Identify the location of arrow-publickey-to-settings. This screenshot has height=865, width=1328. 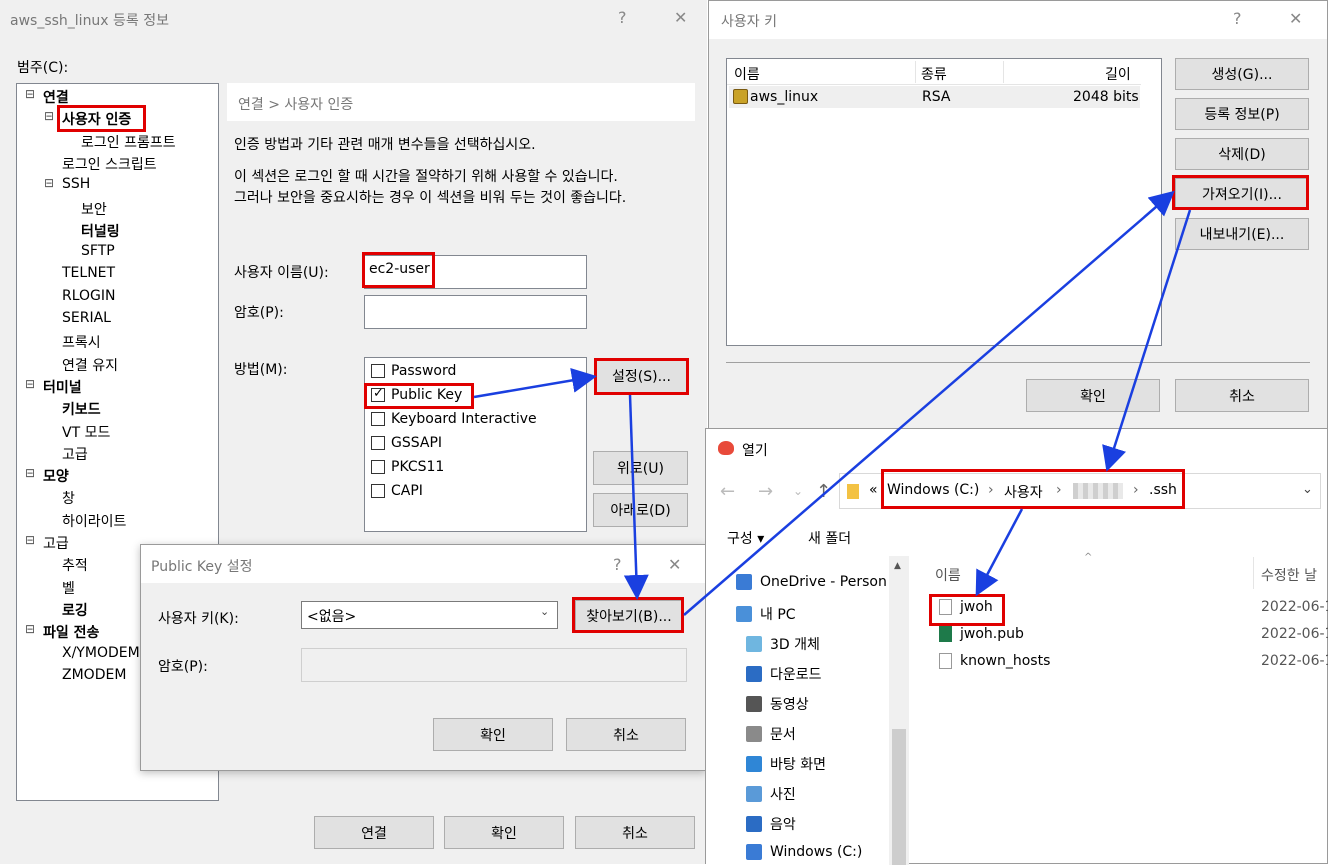
(535, 383).